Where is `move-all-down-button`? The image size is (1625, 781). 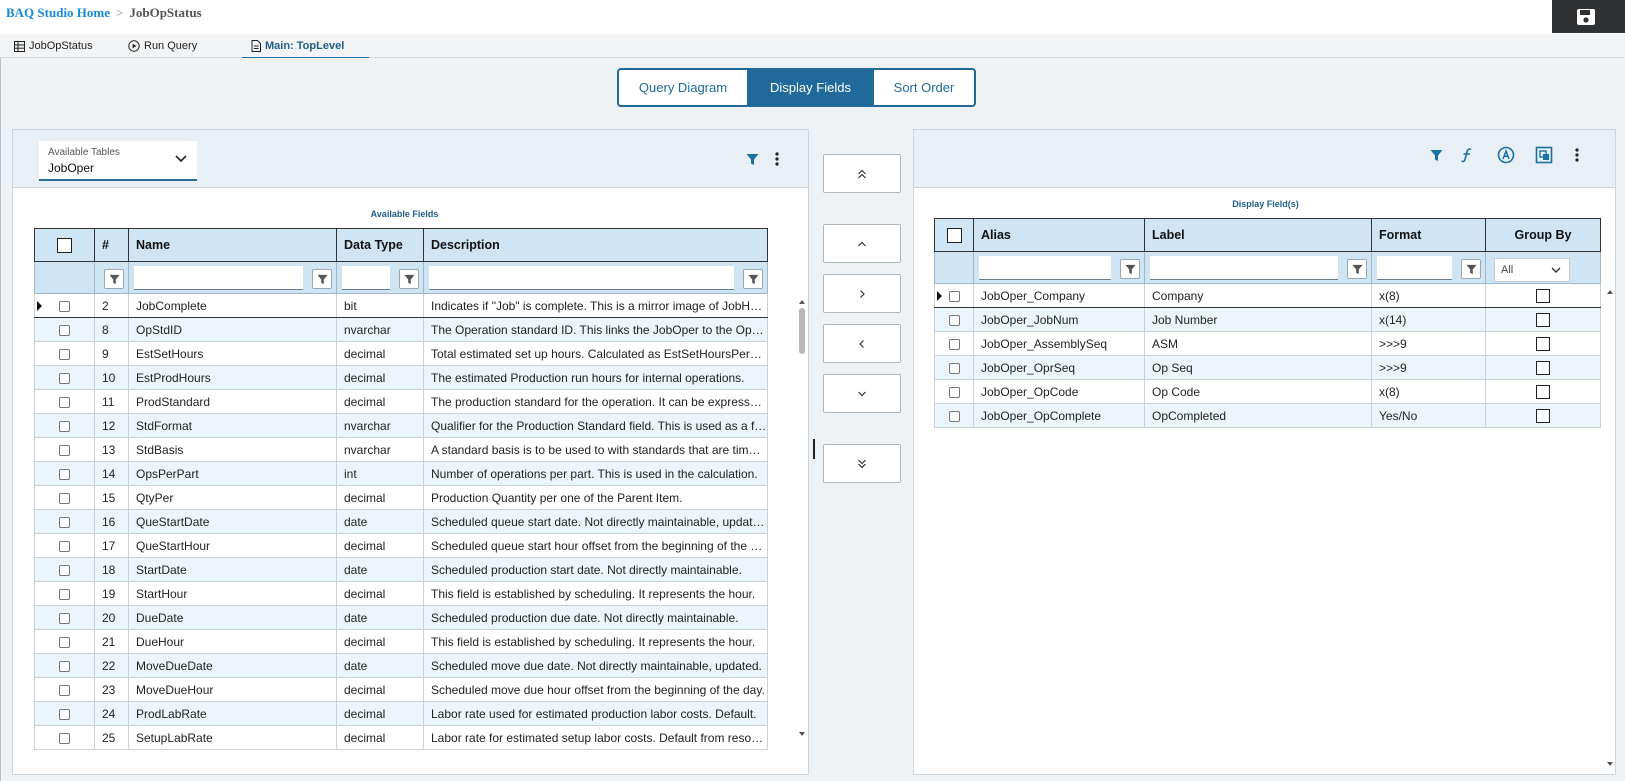 move-all-down-button is located at coordinates (862, 463).